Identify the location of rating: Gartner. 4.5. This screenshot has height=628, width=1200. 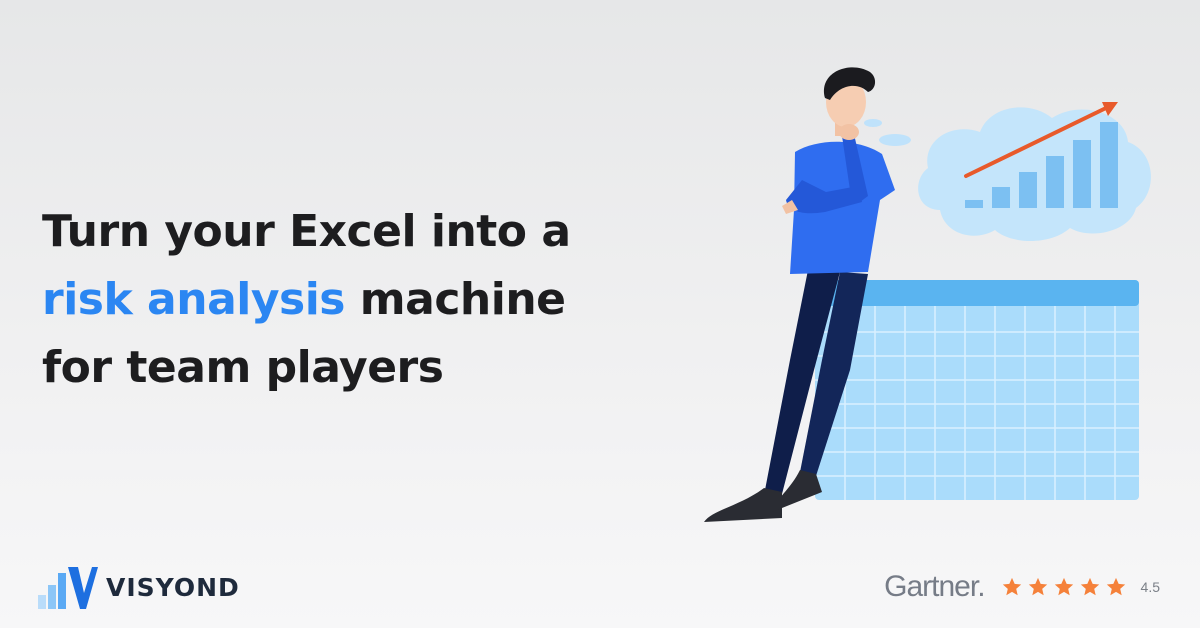
(1022, 587).